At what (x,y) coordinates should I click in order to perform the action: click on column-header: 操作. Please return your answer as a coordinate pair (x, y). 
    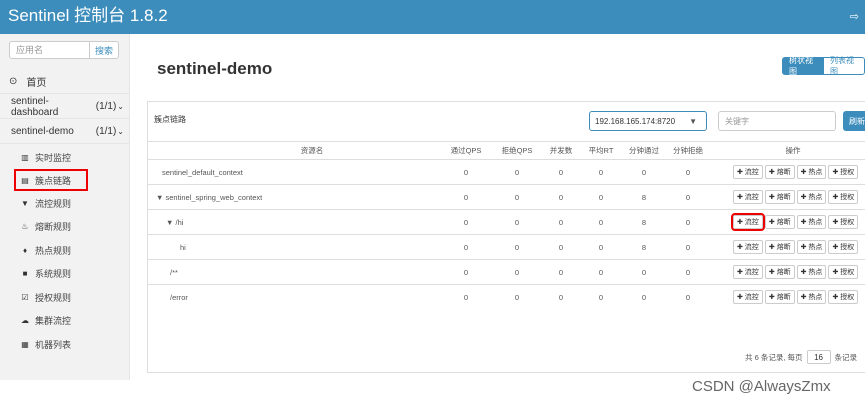
    Looking at the image, I should click on (793, 150).